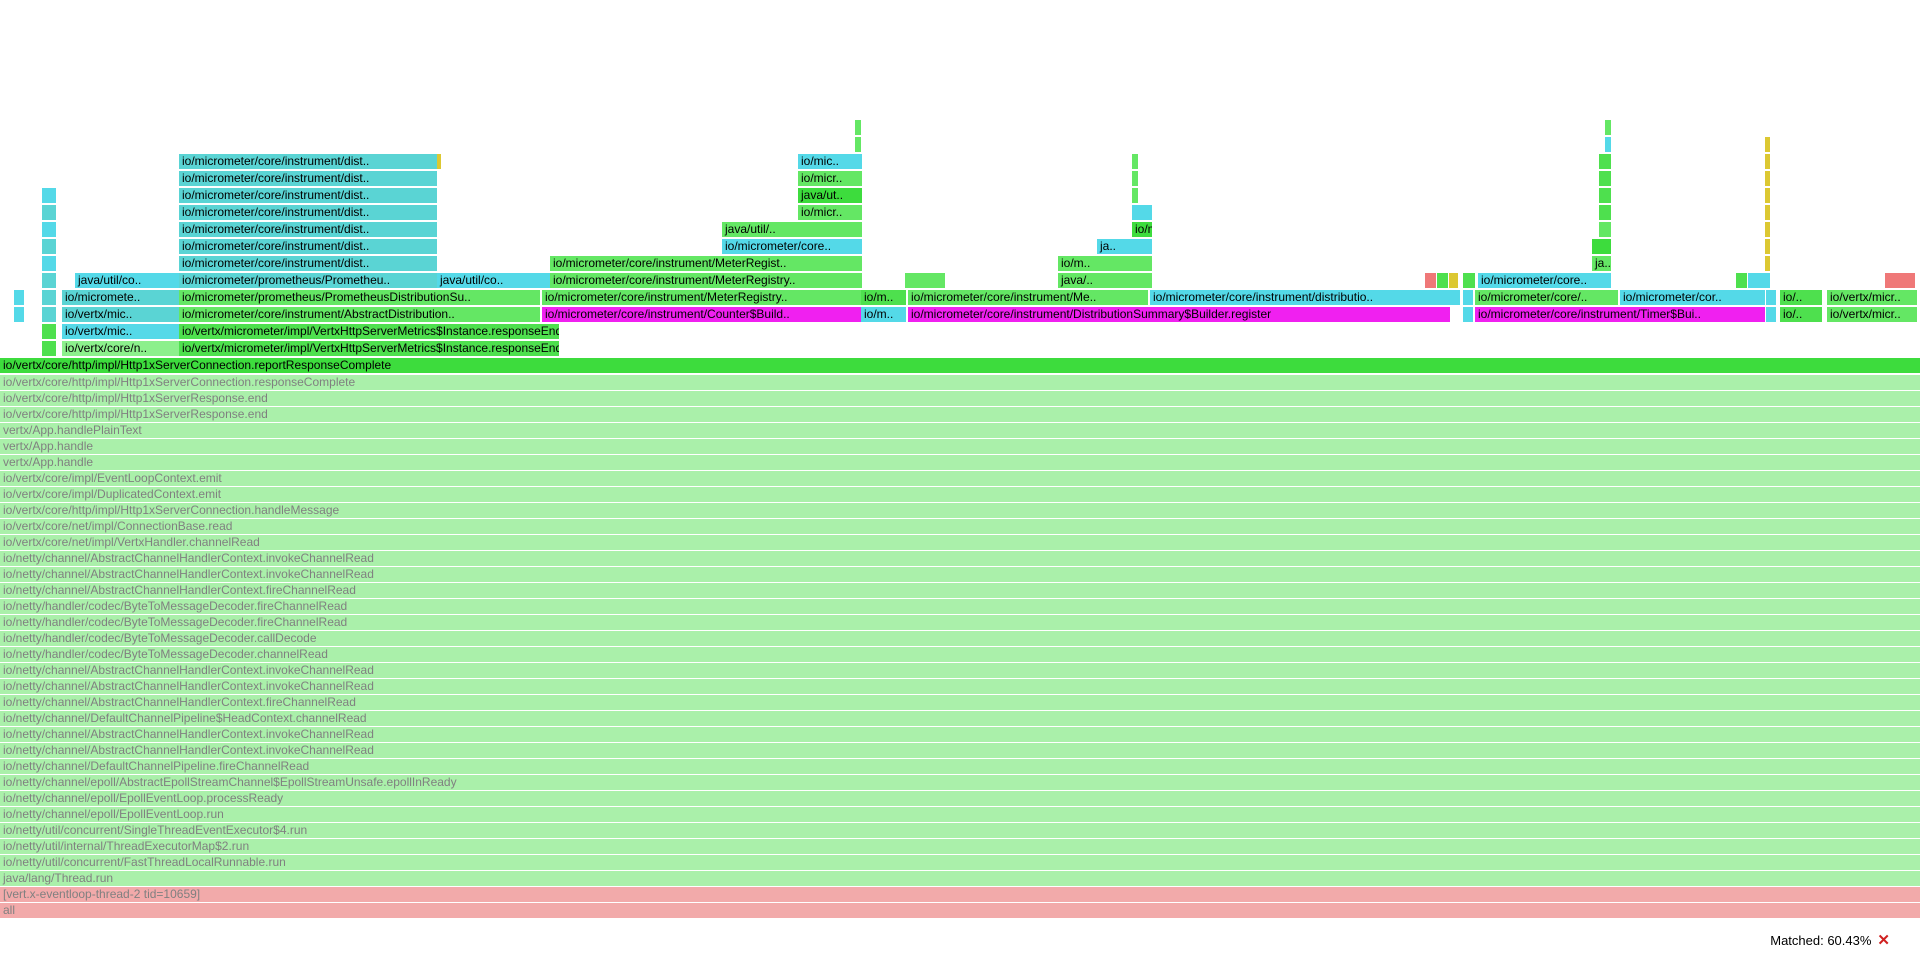  I want to click on flame-frame: all, so click(960, 910).